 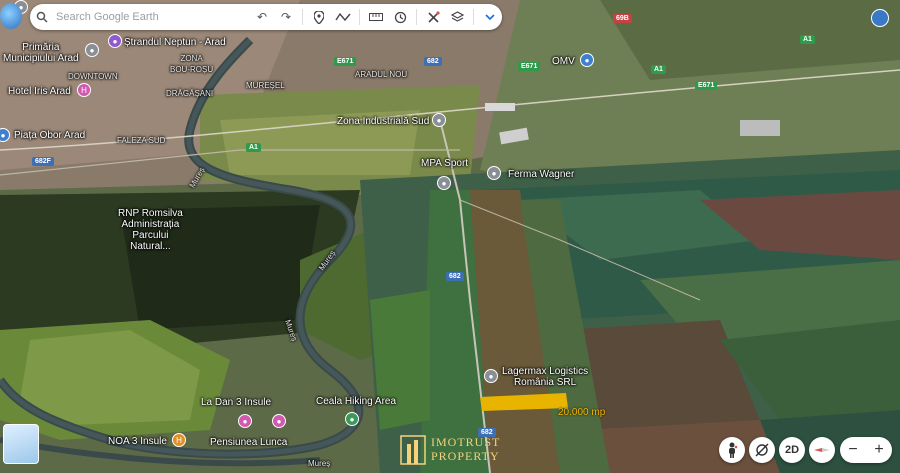 What do you see at coordinates (880, 18) in the screenshot?
I see `account-avatar` at bounding box center [880, 18].